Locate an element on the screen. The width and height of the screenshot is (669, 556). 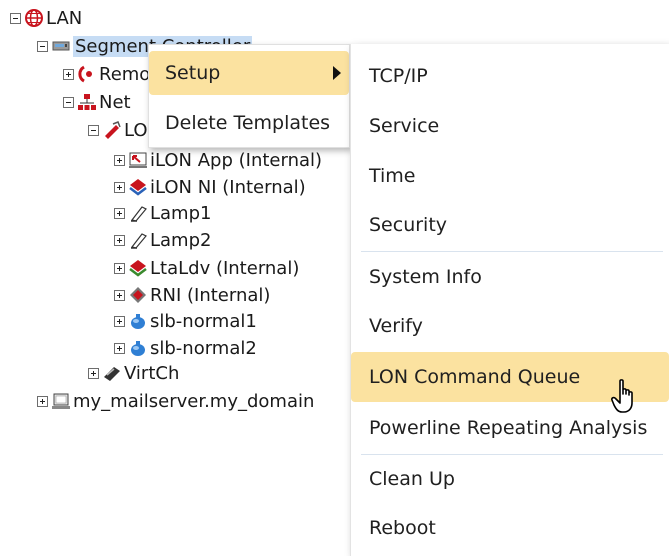
tree-node-net: Net is located at coordinates (97, 102).